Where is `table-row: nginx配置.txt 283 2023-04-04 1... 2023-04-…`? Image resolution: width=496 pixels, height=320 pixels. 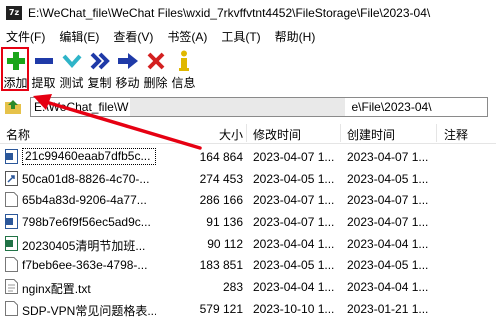 table-row: nginx配置.txt 283 2023-04-04 1... 2023-04-… is located at coordinates (248, 287).